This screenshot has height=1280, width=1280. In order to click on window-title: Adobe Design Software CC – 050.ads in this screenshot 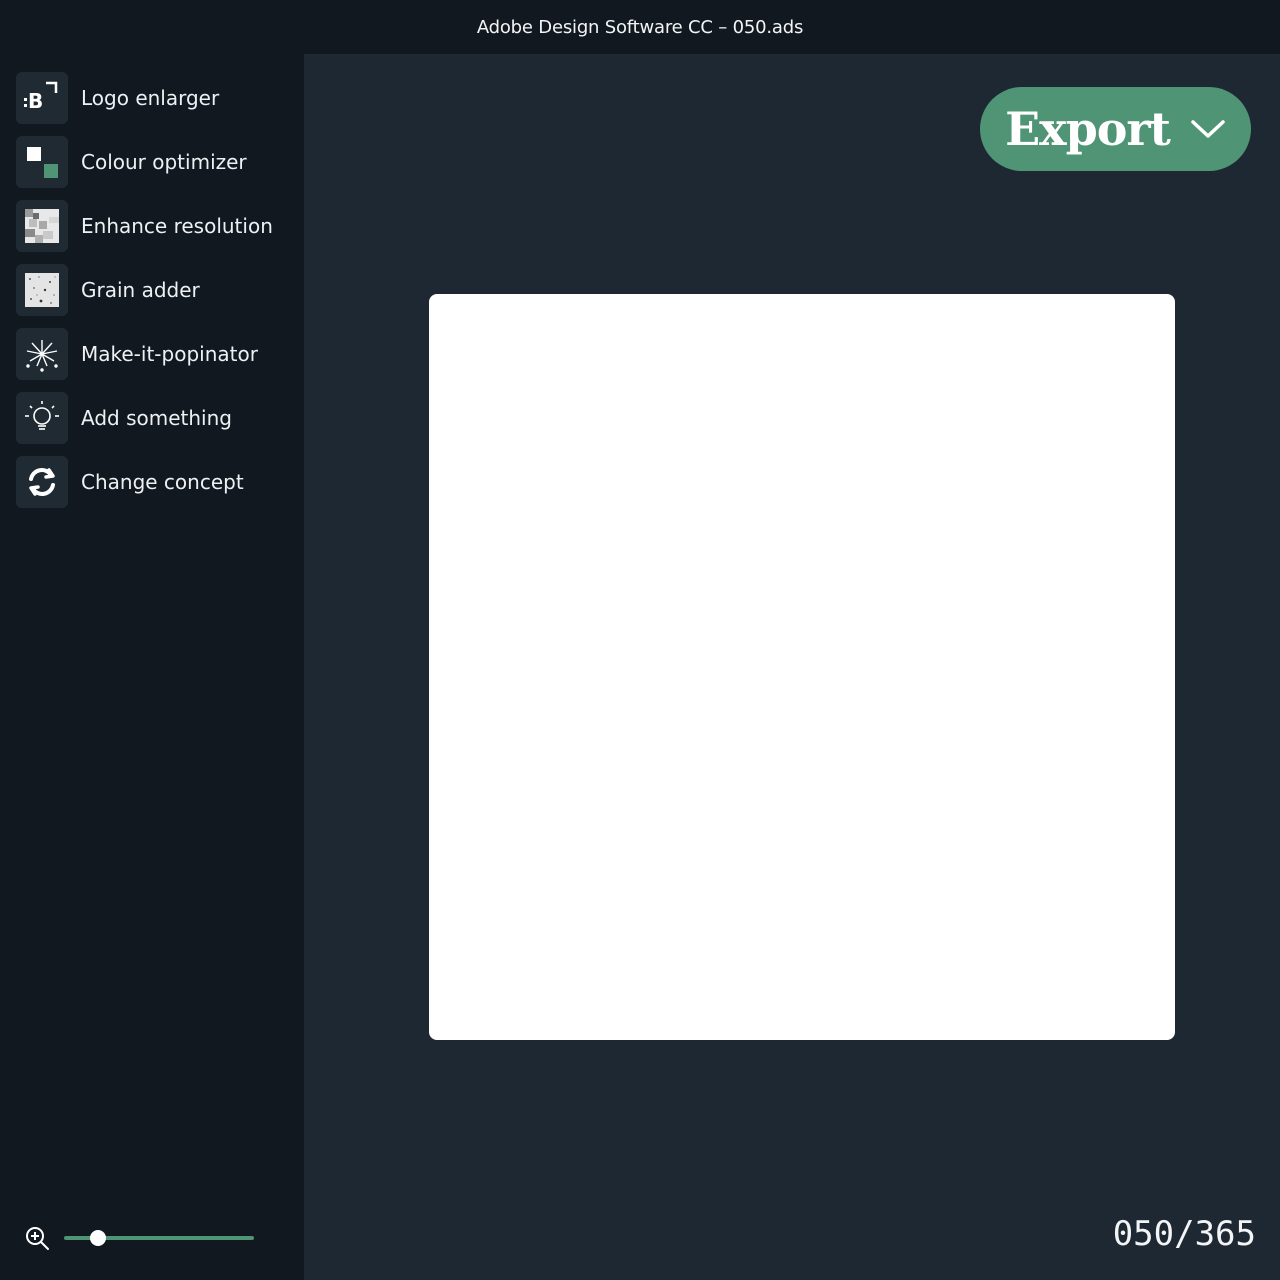, I will do `click(640, 27)`.